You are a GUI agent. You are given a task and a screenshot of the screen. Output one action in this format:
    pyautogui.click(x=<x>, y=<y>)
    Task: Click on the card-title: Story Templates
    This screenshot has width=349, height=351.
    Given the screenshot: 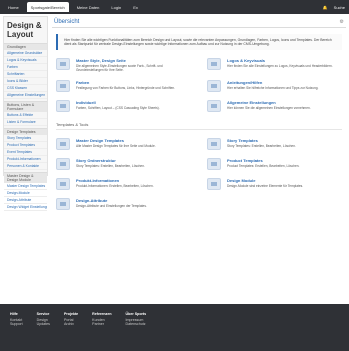 What is the action you would take?
    pyautogui.click(x=261, y=140)
    